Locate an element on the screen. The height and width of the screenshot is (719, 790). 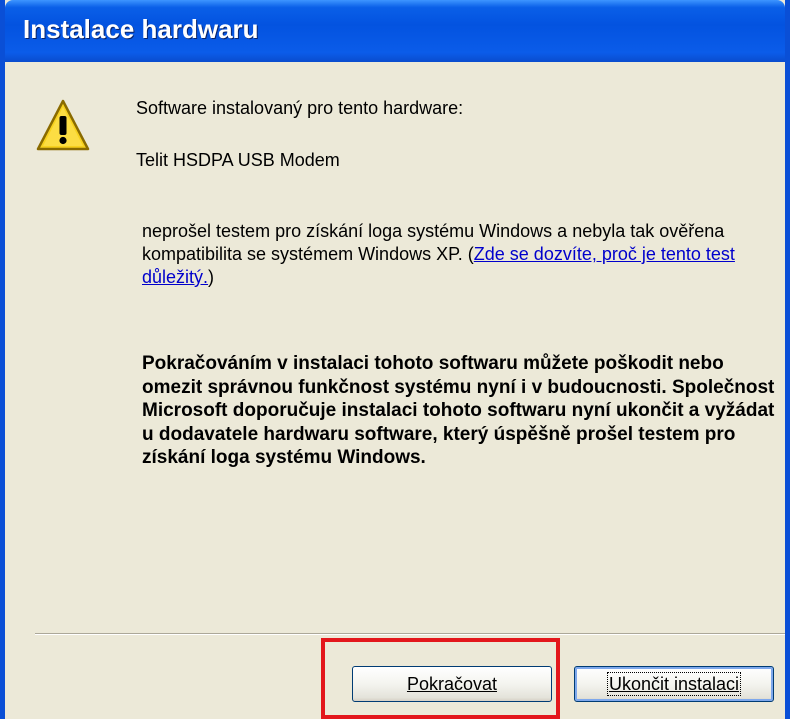
button-separator is located at coordinates (410, 634).